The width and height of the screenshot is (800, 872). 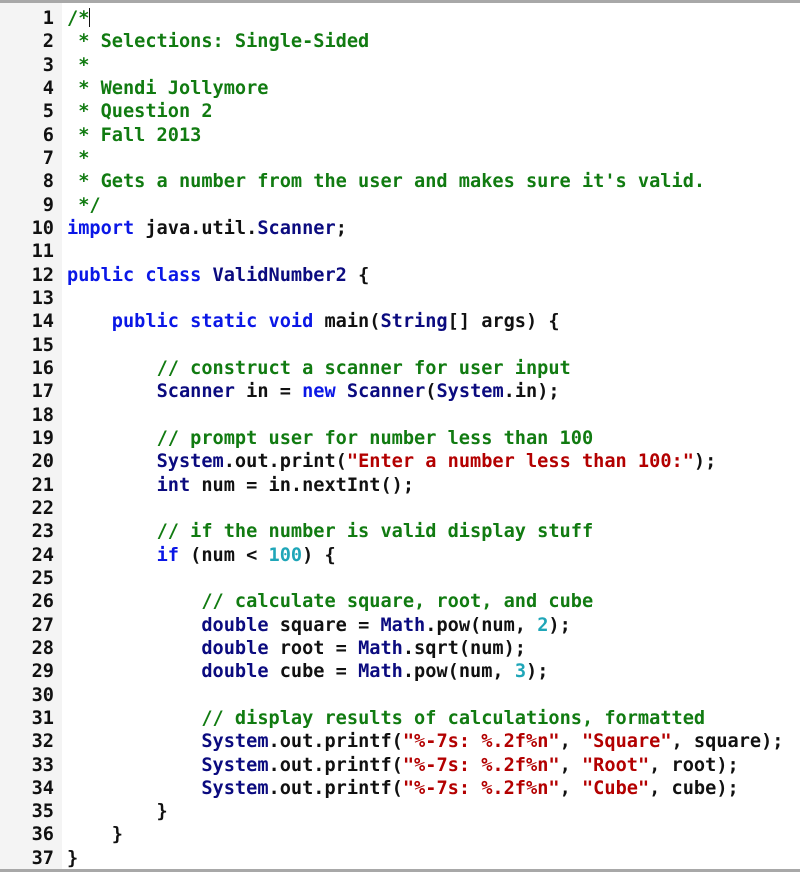 I want to click on line-number: 32, so click(x=42, y=742).